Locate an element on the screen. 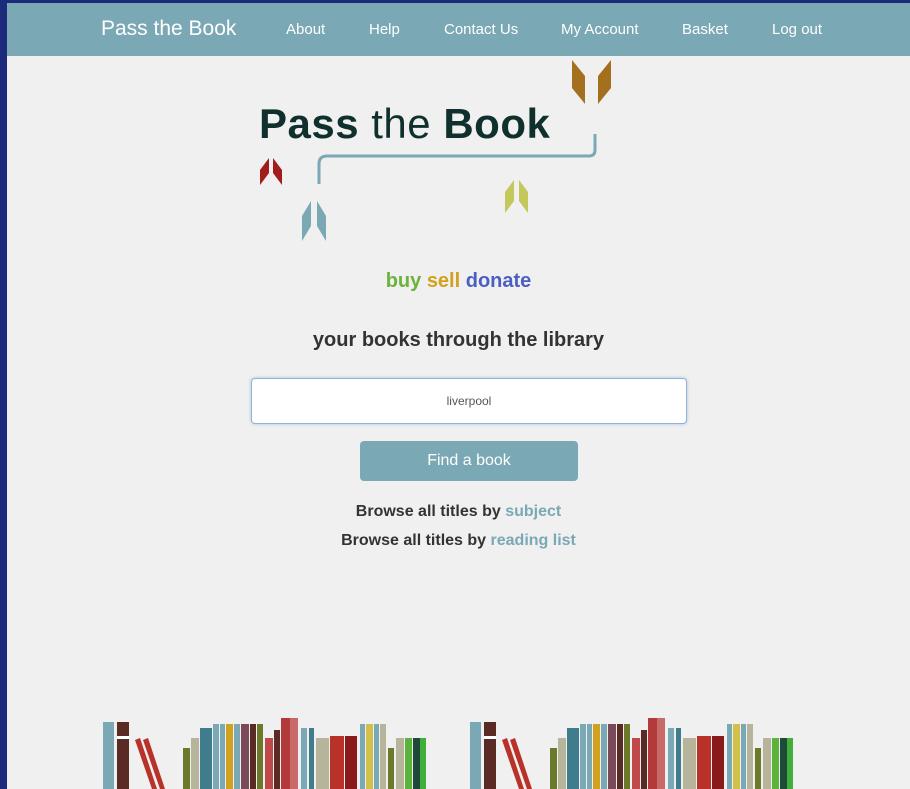 This screenshot has width=910, height=789. bookshelf-right is located at coordinates (631, 753).